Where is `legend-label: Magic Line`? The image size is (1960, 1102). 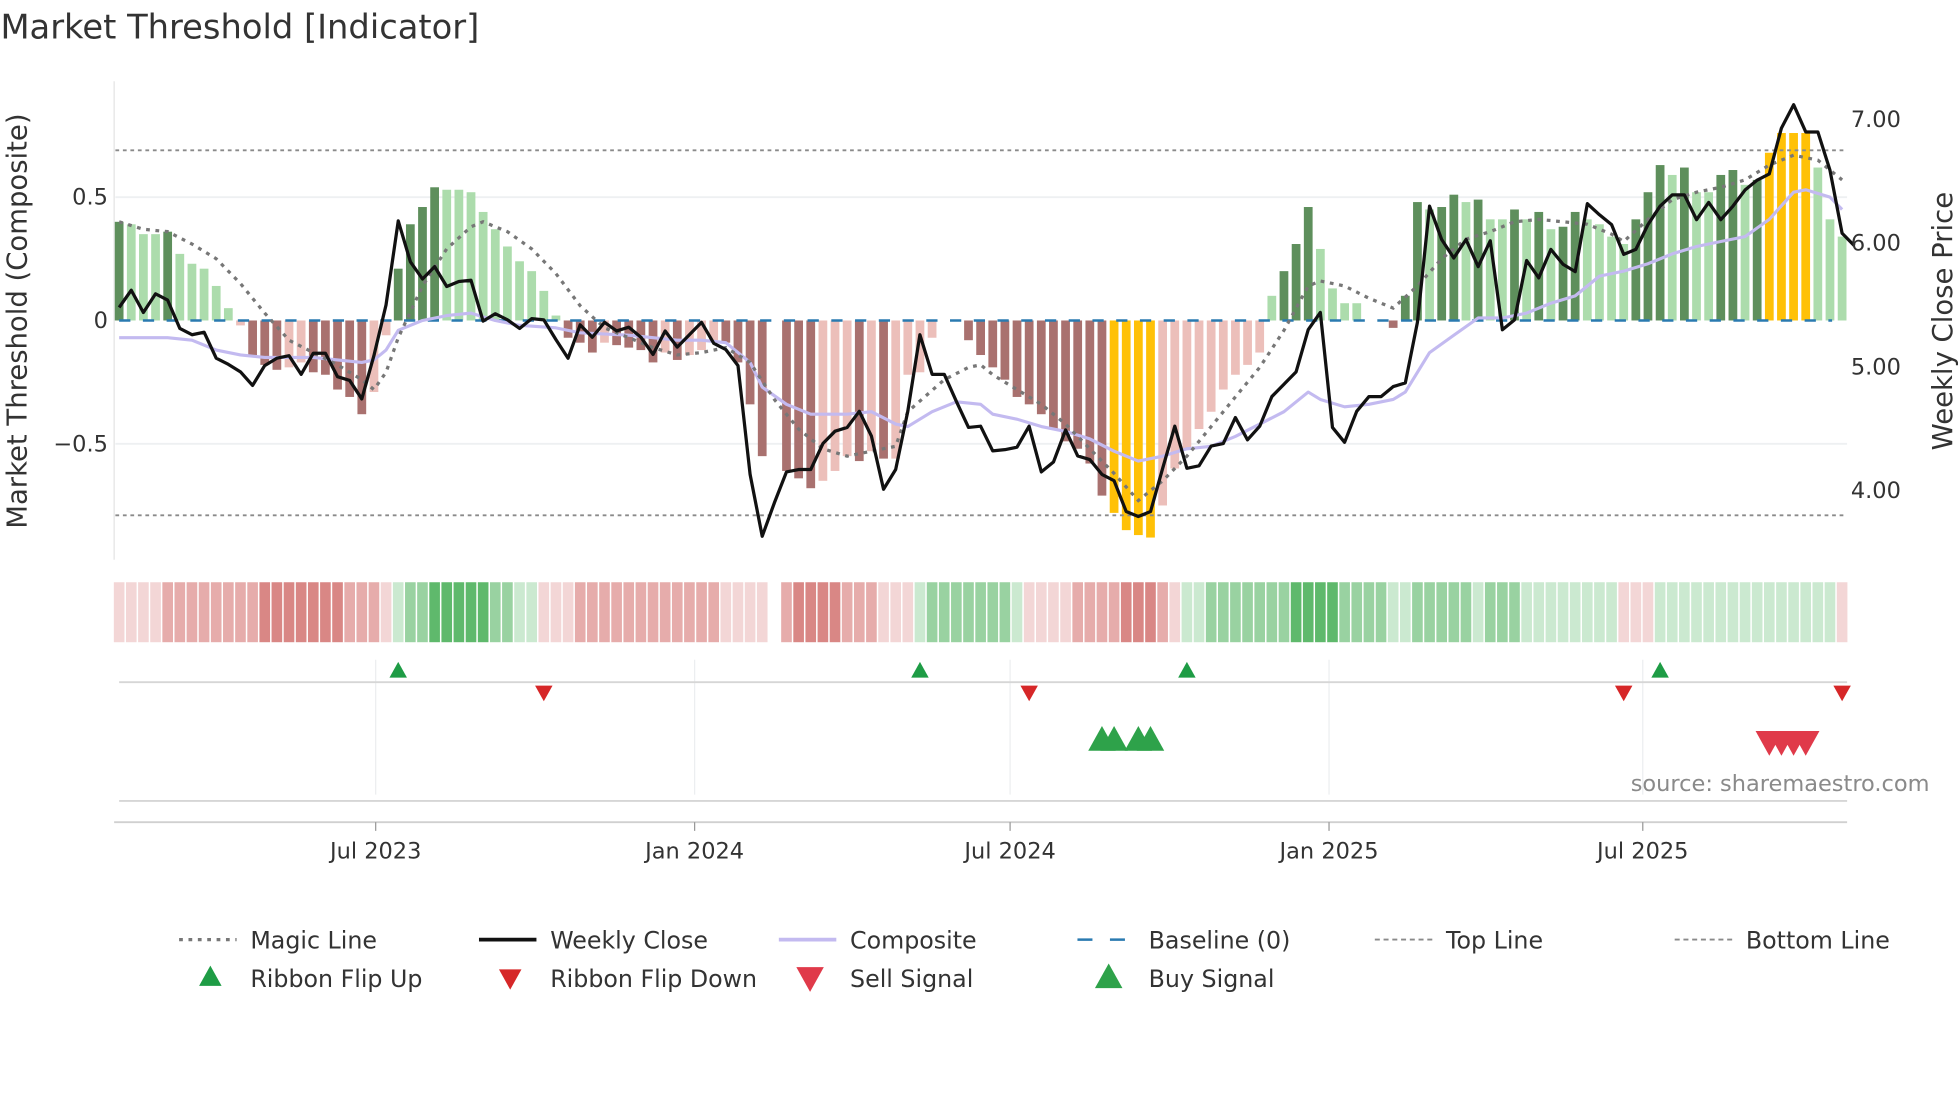
legend-label: Magic Line is located at coordinates (313, 940).